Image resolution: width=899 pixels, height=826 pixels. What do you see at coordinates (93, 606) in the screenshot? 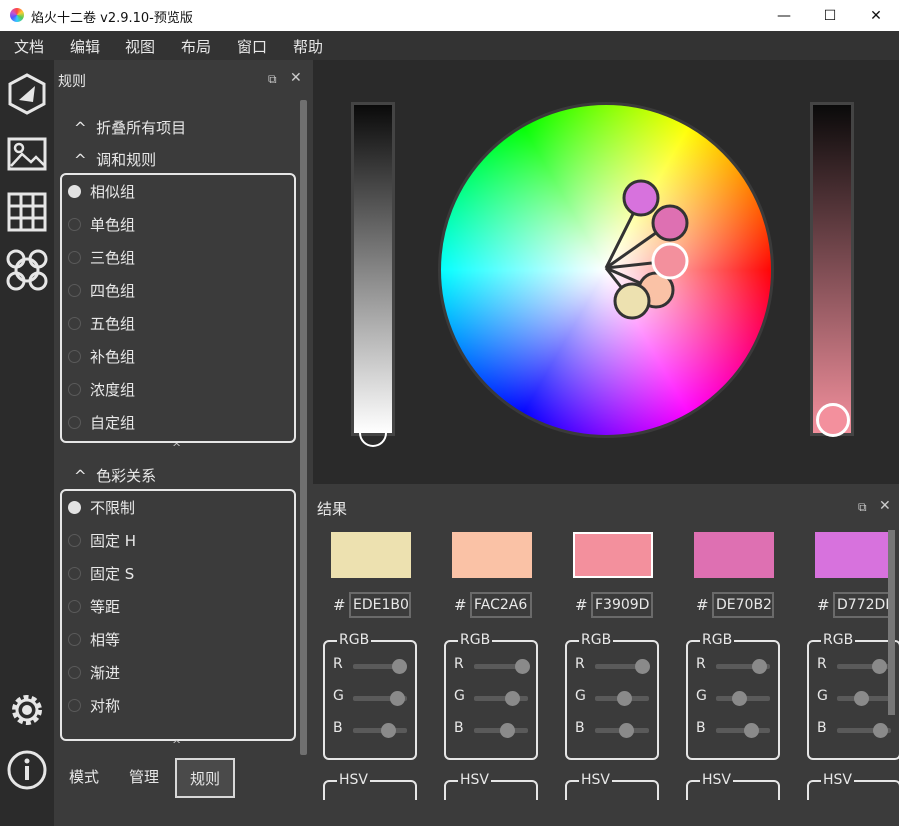
I see `relation-option: 等距` at bounding box center [93, 606].